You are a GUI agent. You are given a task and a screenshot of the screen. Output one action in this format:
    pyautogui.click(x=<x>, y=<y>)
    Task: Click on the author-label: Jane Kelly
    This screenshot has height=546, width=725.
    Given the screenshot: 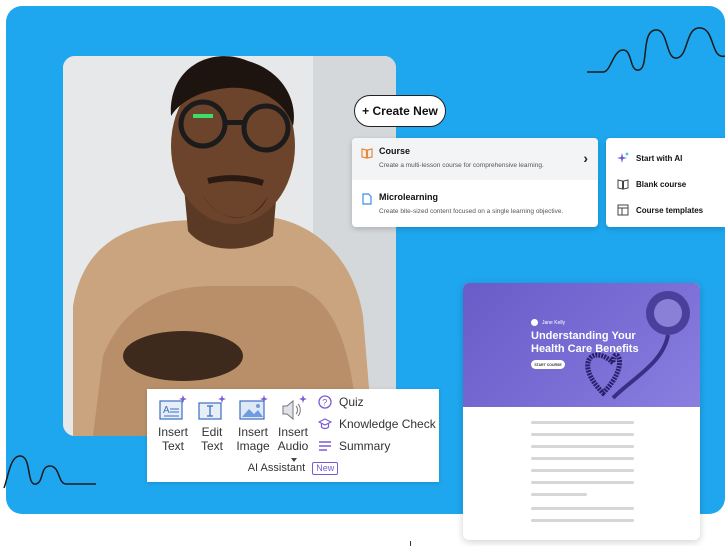 What is the action you would take?
    pyautogui.click(x=548, y=322)
    